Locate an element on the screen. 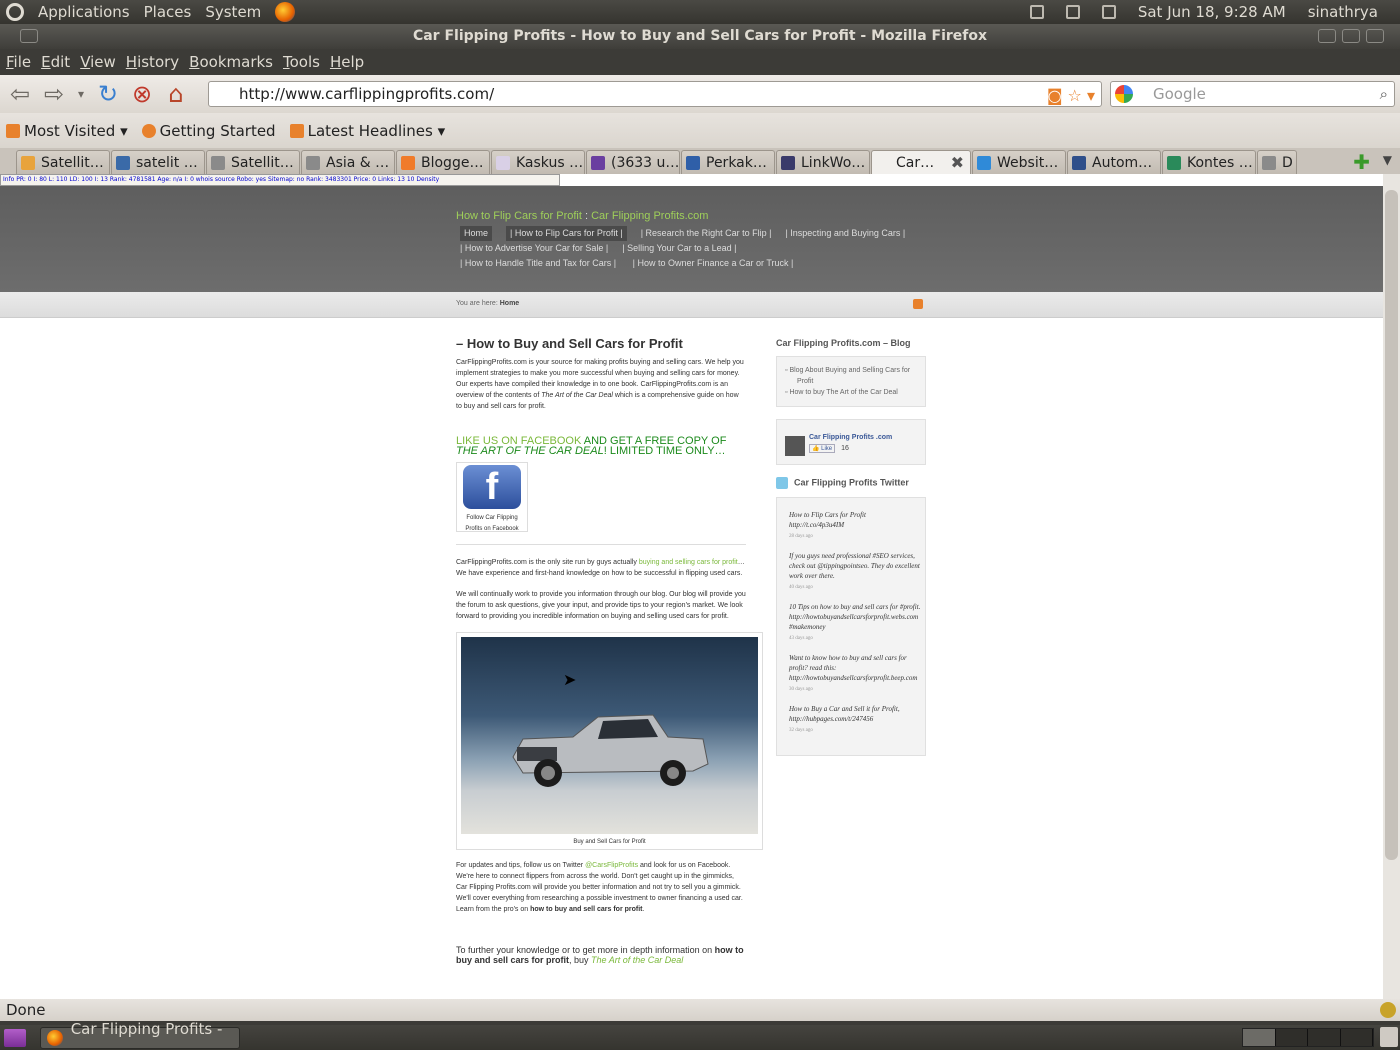 The width and height of the screenshot is (1400, 1050). nav-advertise: | How to Advertise Your Car for Sale | is located at coordinates (534, 248).